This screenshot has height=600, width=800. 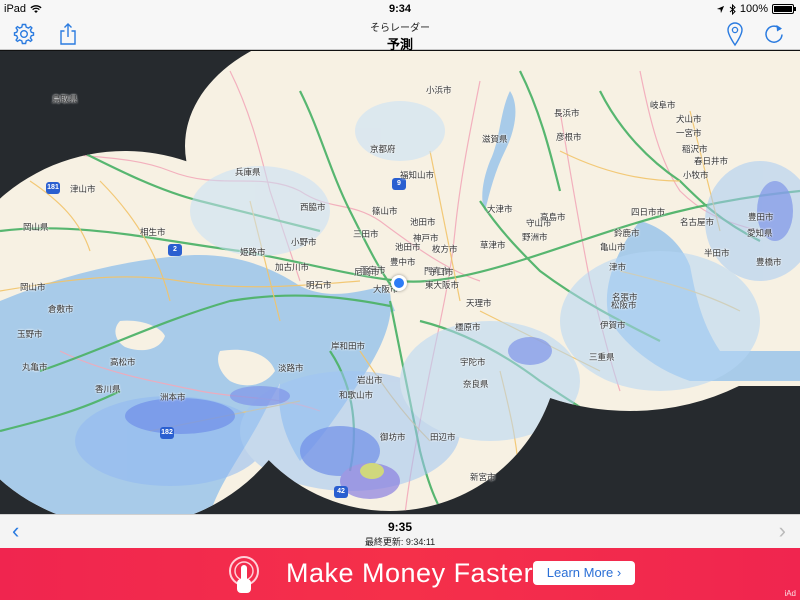 I want to click on status-bar: iPad 9:34 100%, so click(x=400, y=9).